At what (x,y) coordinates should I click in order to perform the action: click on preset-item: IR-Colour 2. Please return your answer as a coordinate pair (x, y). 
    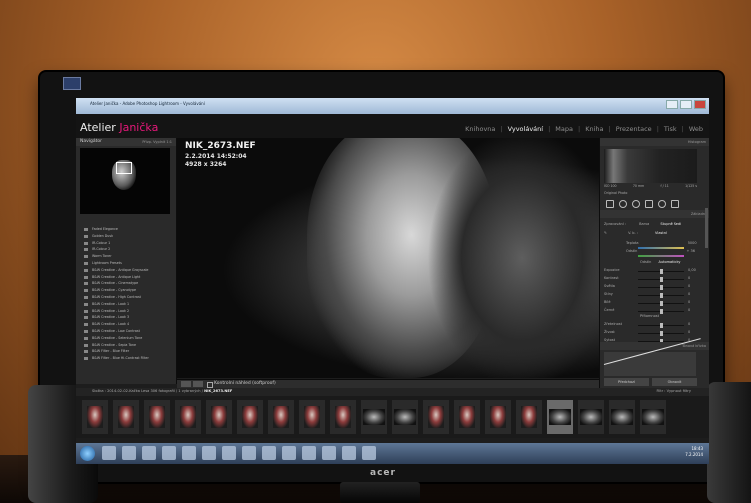
    Looking at the image, I should click on (126, 249).